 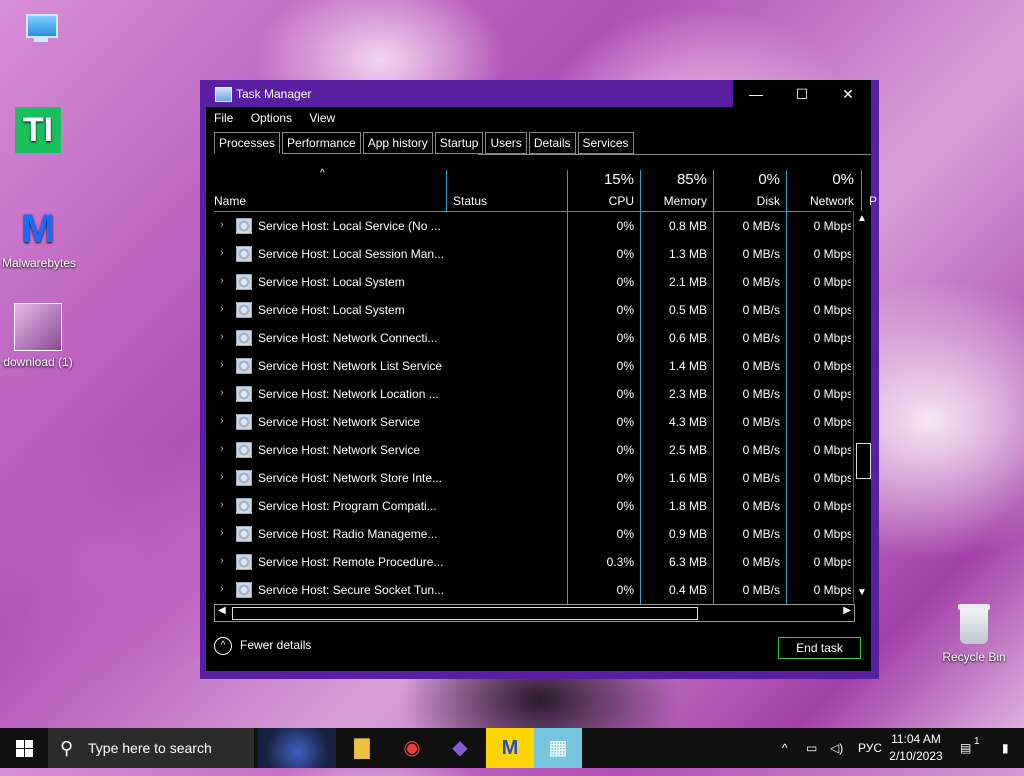 What do you see at coordinates (539, 94) in the screenshot?
I see `title-bar: Task Manager — ☐ ✕` at bounding box center [539, 94].